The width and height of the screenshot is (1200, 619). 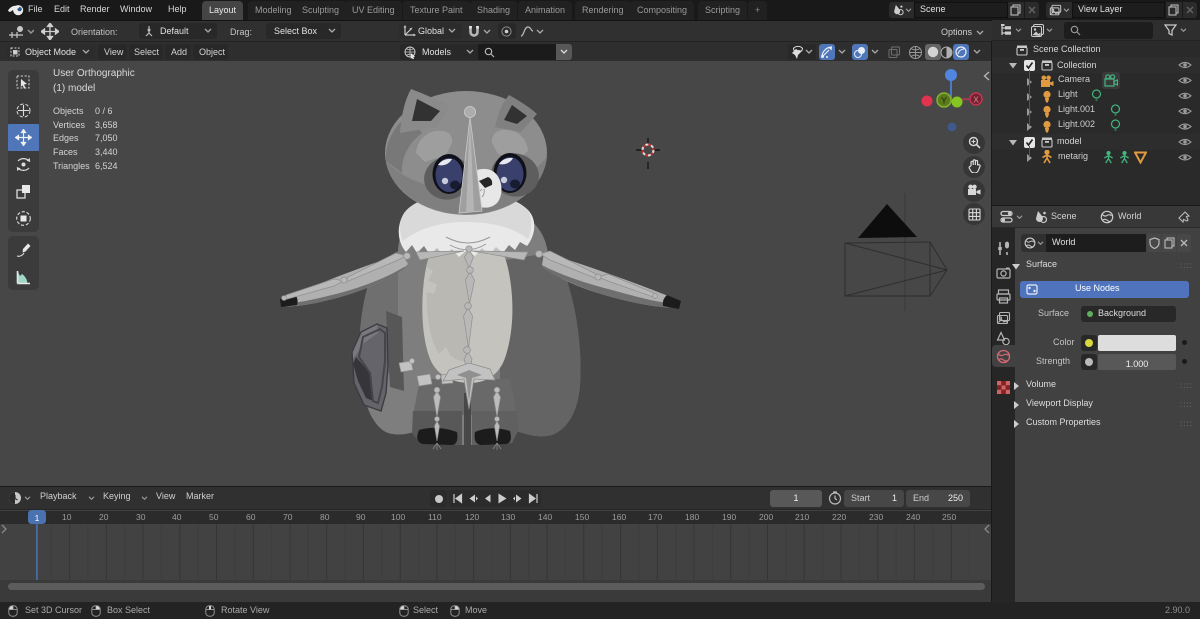 What do you see at coordinates (976, 100) in the screenshot?
I see `svg-text: X` at bounding box center [976, 100].